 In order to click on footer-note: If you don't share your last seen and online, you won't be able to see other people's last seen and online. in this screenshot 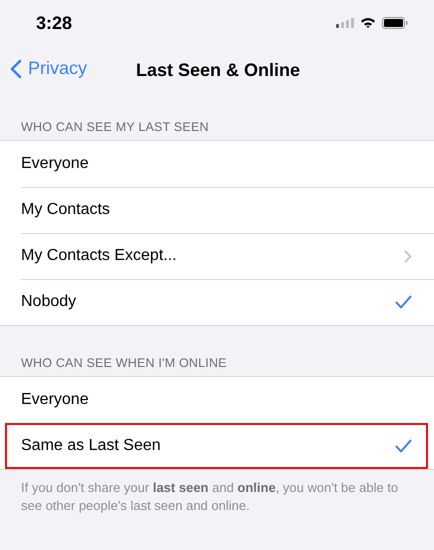, I will do `click(210, 497)`.